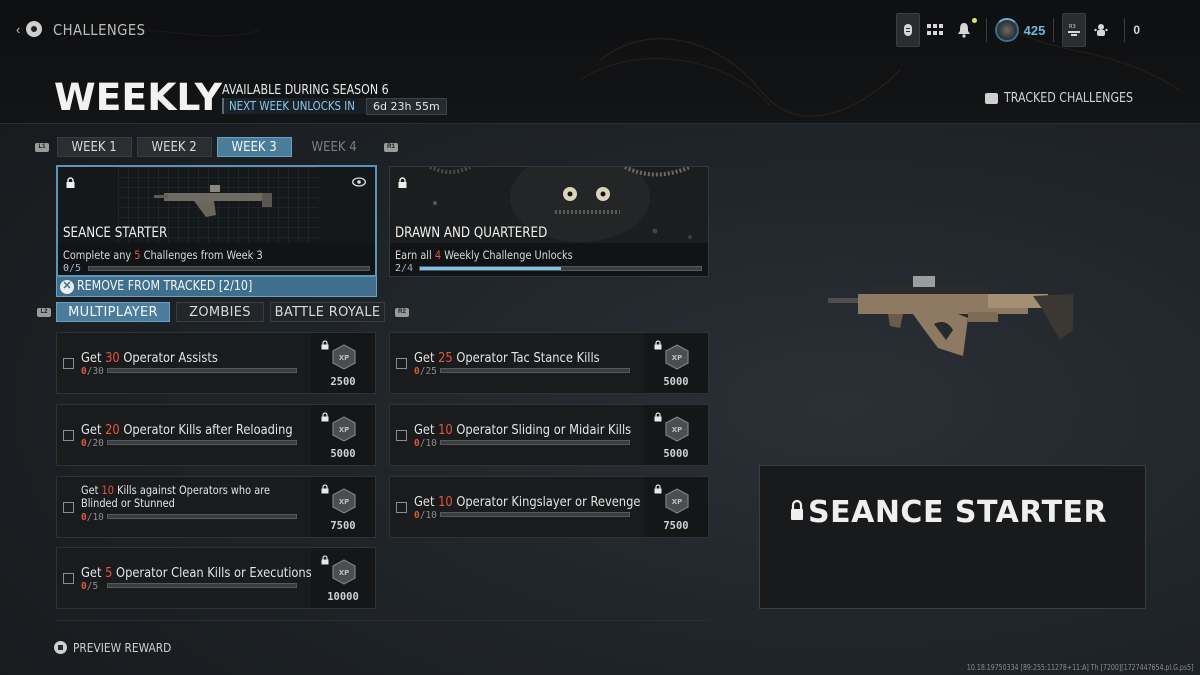  What do you see at coordinates (115, 233) in the screenshot?
I see `reward-name: SEANCE STARTER` at bounding box center [115, 233].